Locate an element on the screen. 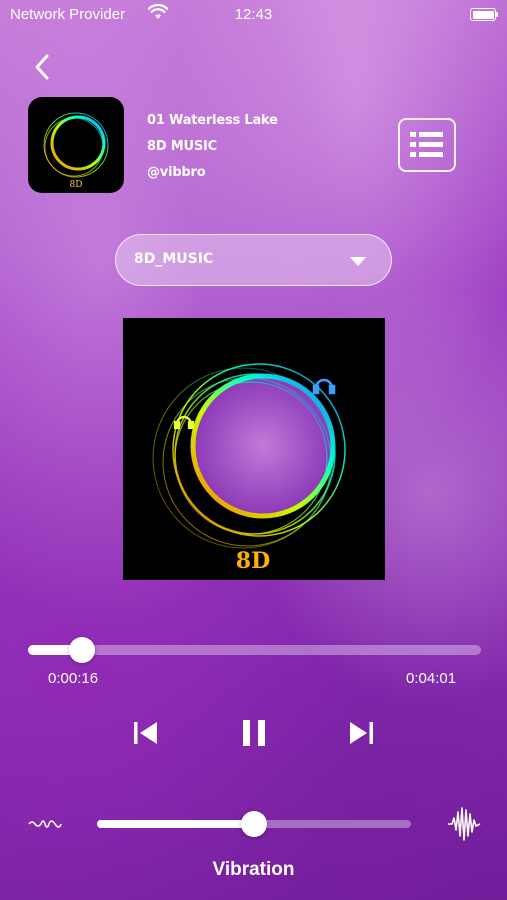 The height and width of the screenshot is (900, 507). progress-slider is located at coordinates (254, 650).